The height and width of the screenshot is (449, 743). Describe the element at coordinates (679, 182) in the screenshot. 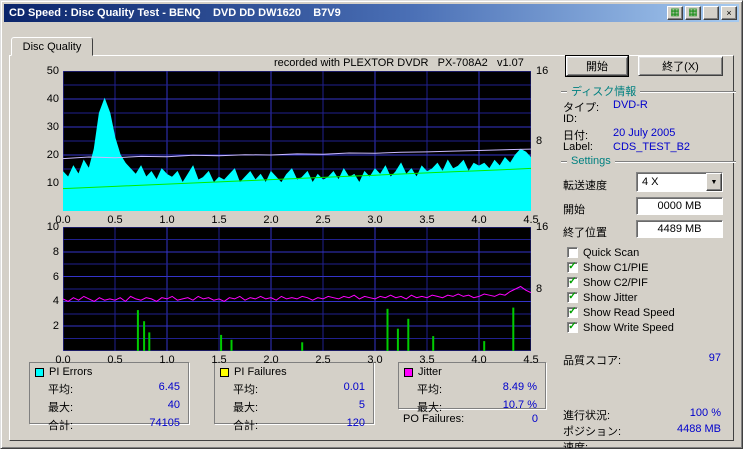

I see `speed-select: 4 X ▼` at that location.